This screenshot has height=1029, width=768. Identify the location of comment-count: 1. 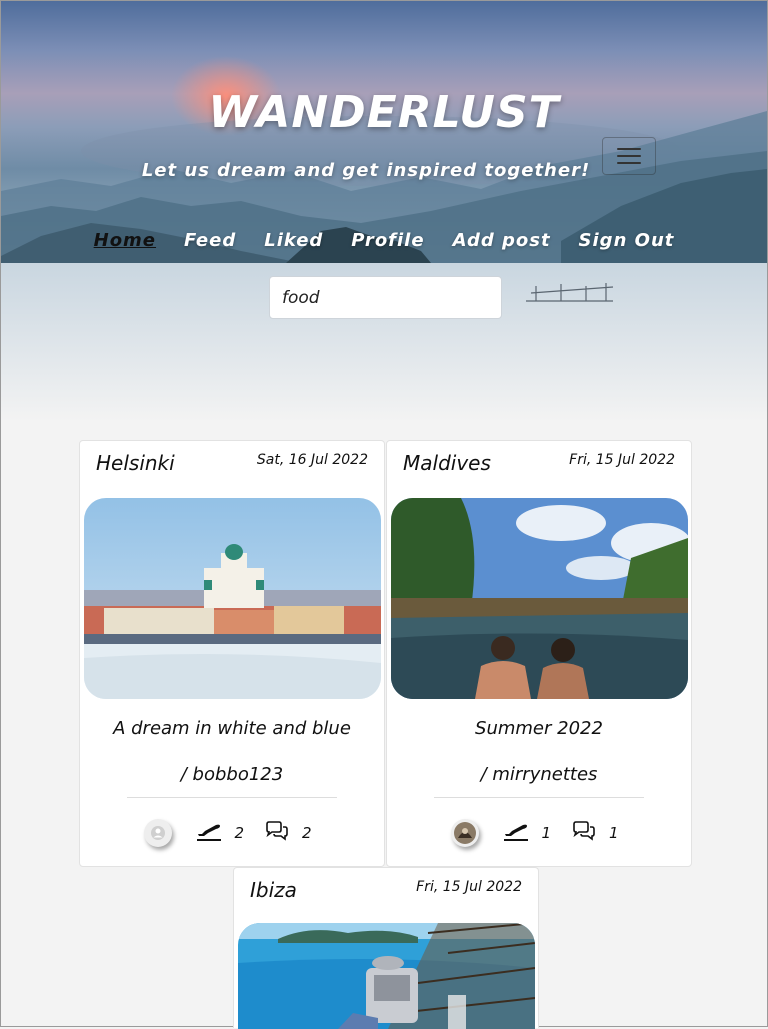
(614, 833).